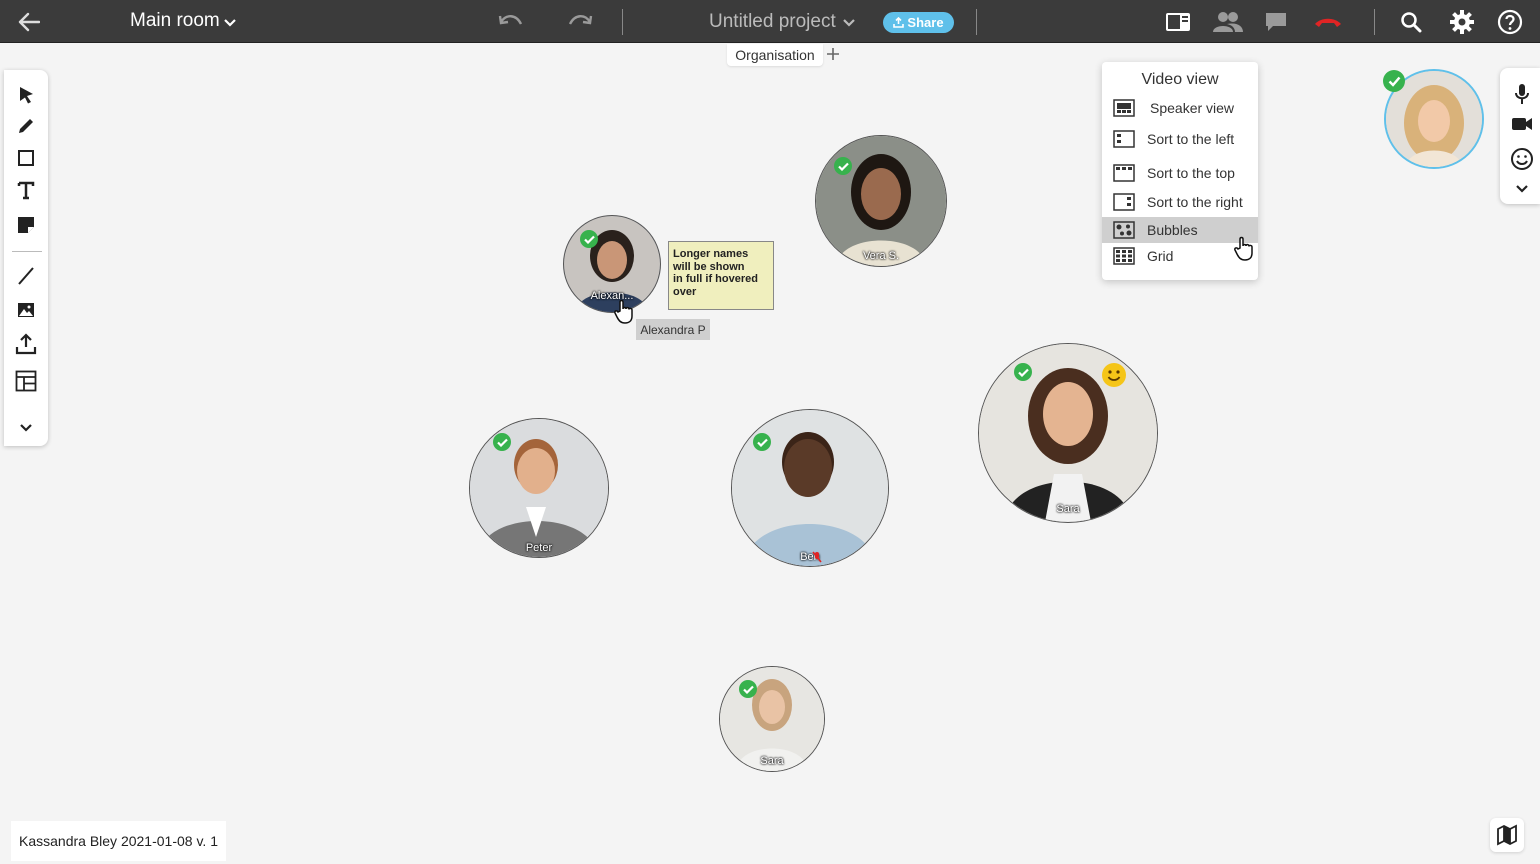  I want to click on cursor-arrow-icon, so click(26, 95).